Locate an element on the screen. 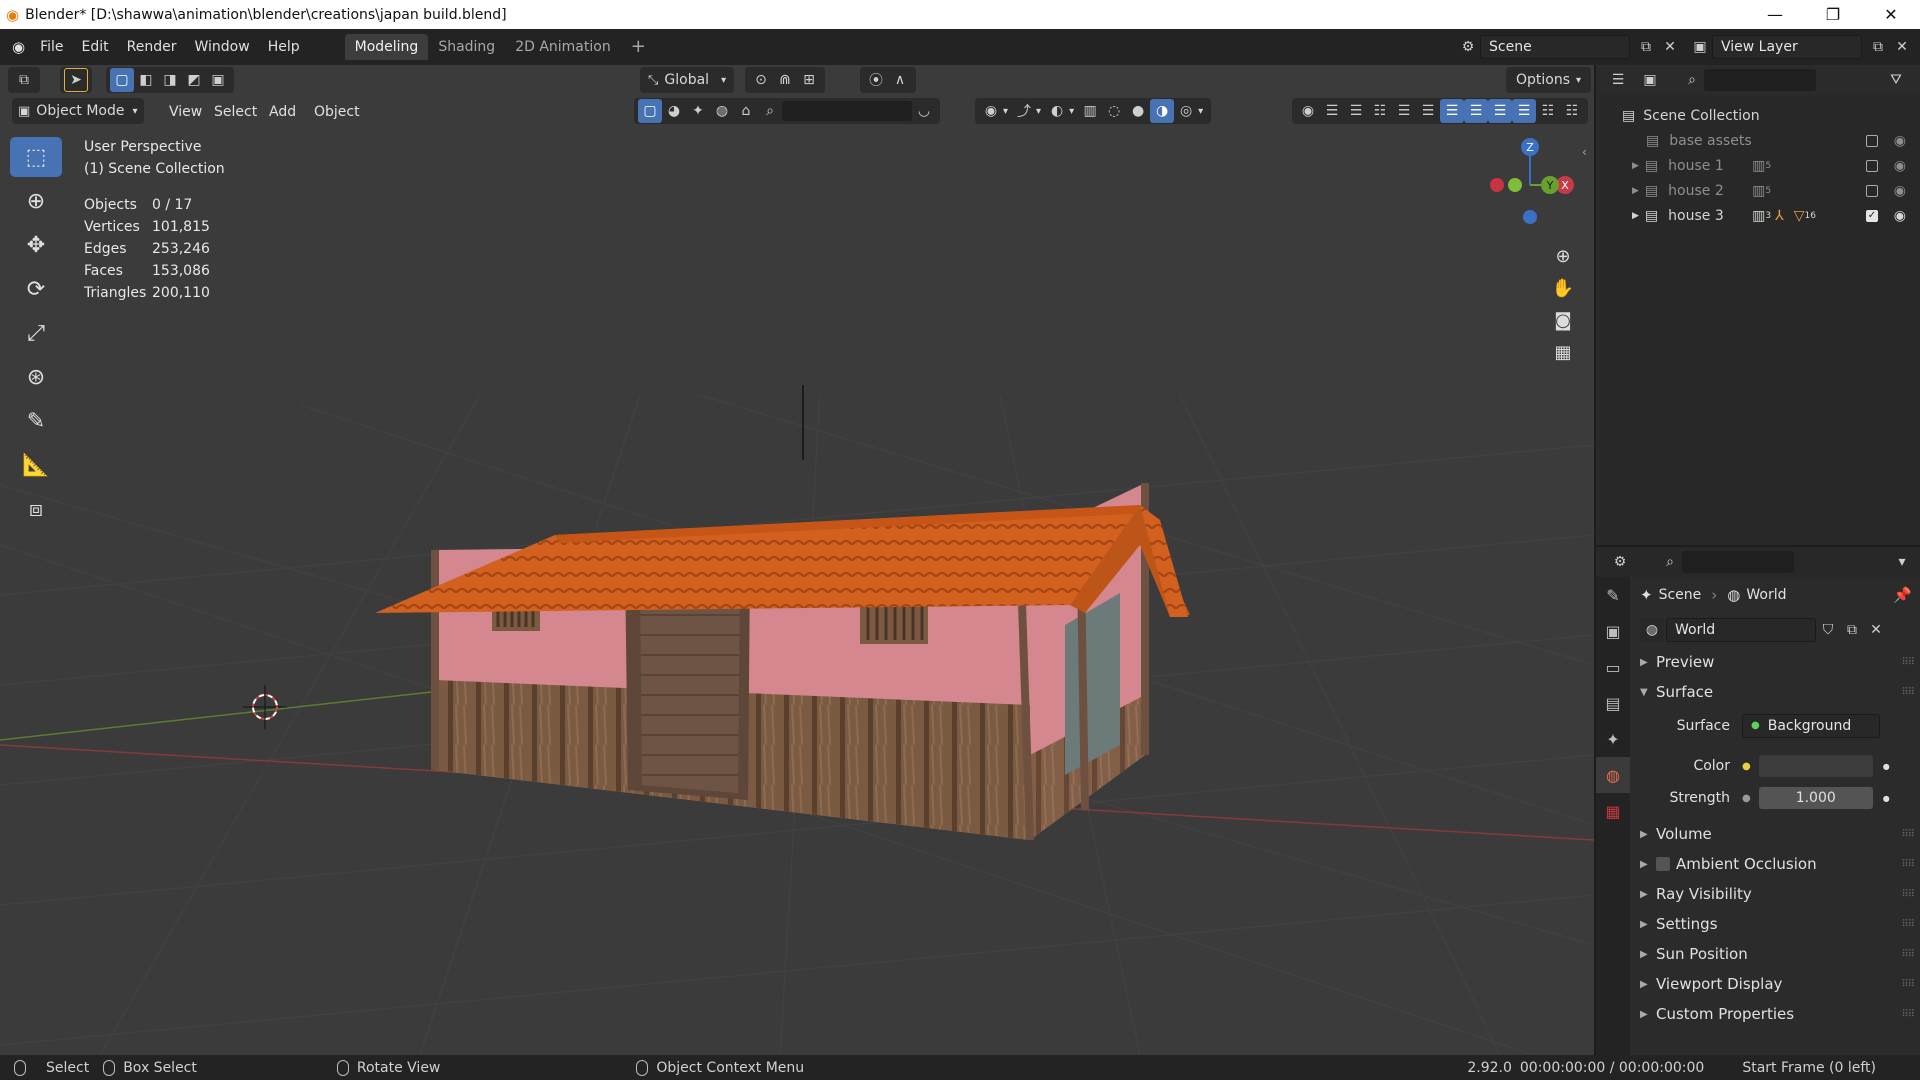 This screenshot has width=1920, height=1080. texture-tab-icon: ▦ is located at coordinates (1613, 811).